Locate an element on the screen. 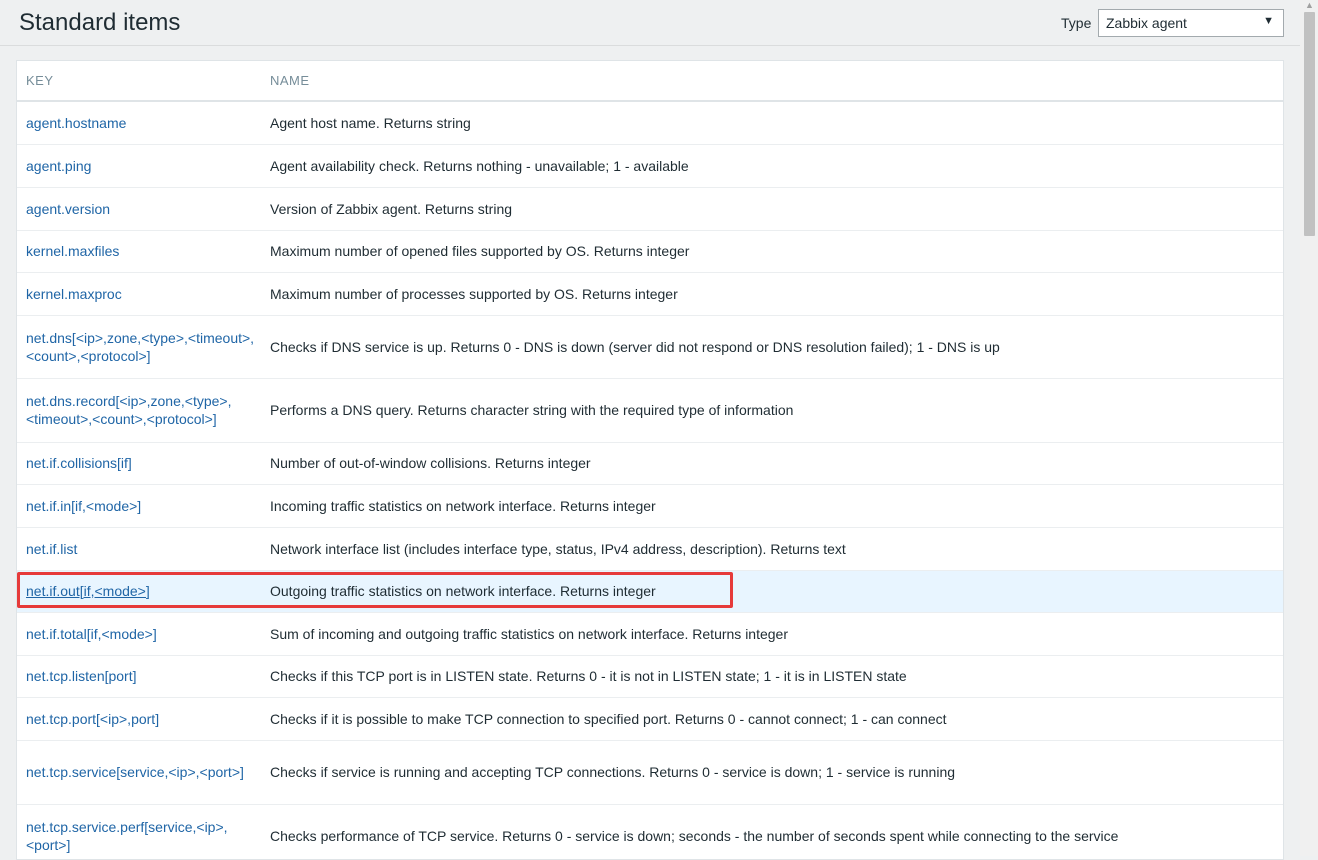 The width and height of the screenshot is (1318, 860). table-header-row: KEY NAME is located at coordinates (650, 81).